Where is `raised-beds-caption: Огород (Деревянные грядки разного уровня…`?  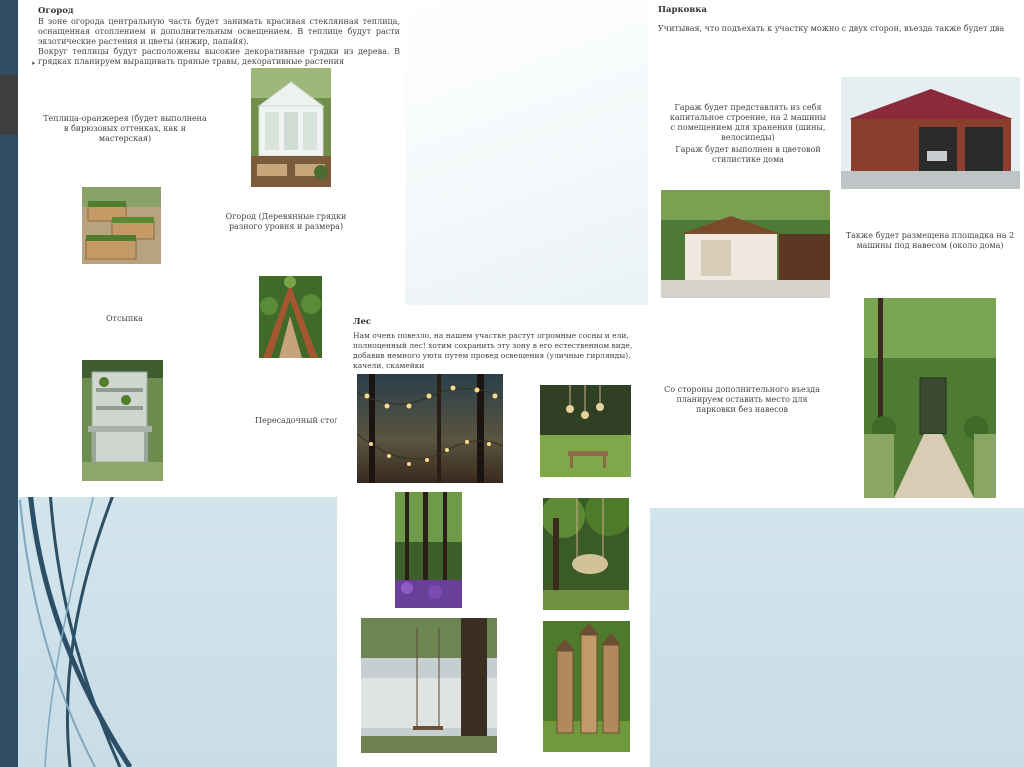 raised-beds-caption: Огород (Деревянные грядки разного уровня… is located at coordinates (286, 221).